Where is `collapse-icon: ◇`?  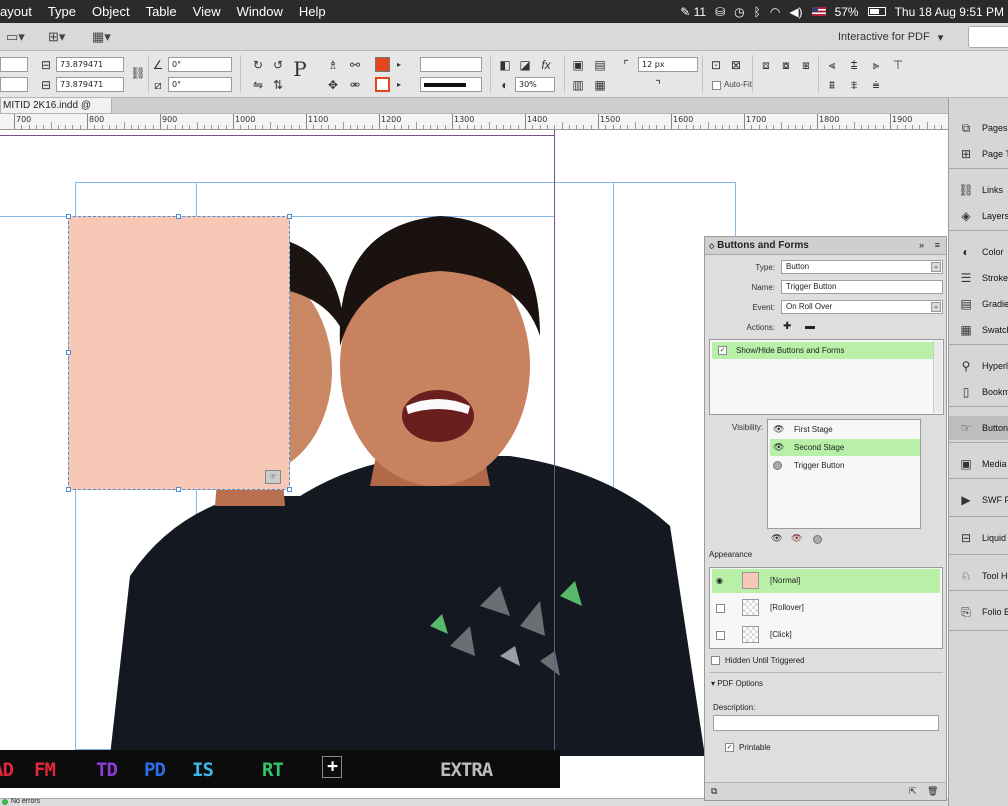 collapse-icon: ◇ is located at coordinates (711, 246).